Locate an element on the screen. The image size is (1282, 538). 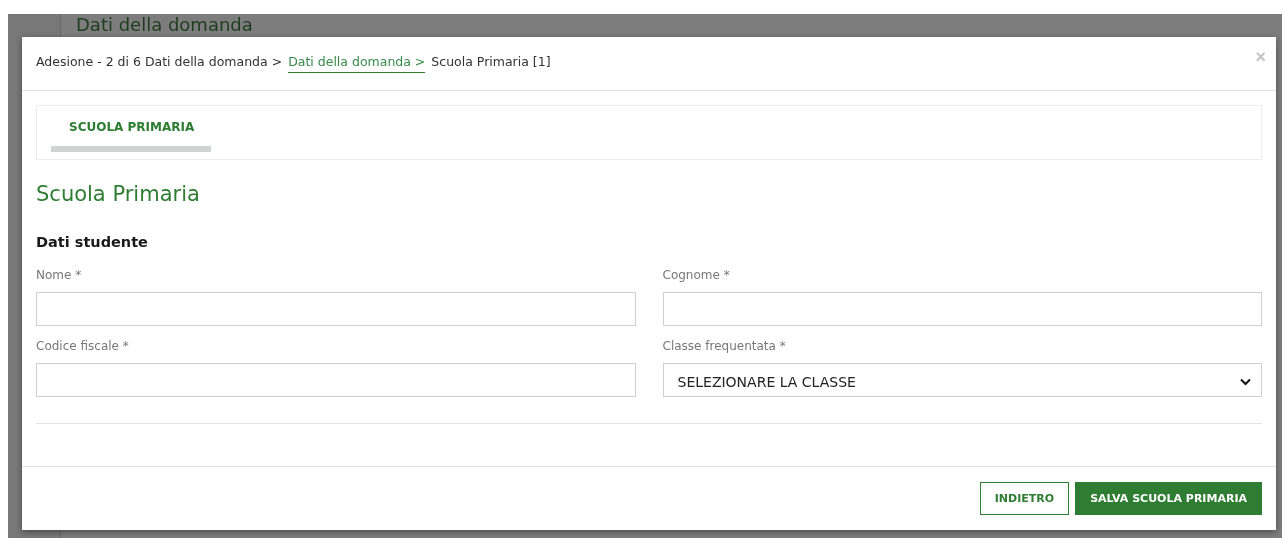
section-heading: Dati studente is located at coordinates (92, 242).